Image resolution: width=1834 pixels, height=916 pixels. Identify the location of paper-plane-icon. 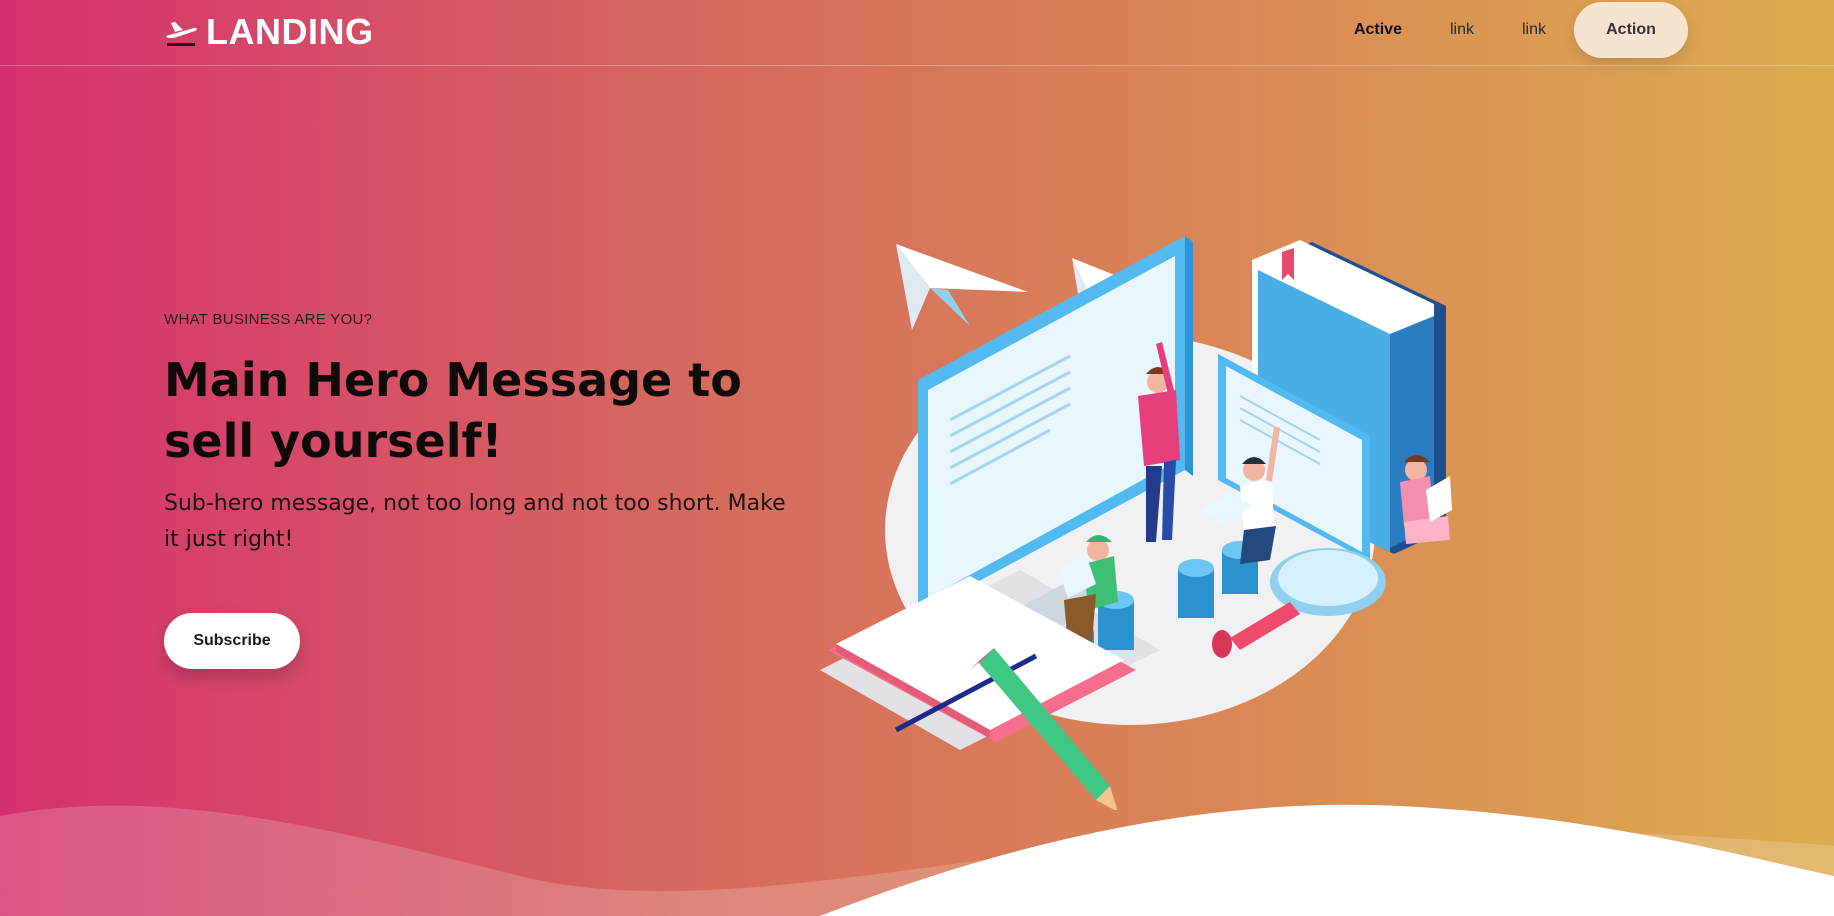
(962, 287).